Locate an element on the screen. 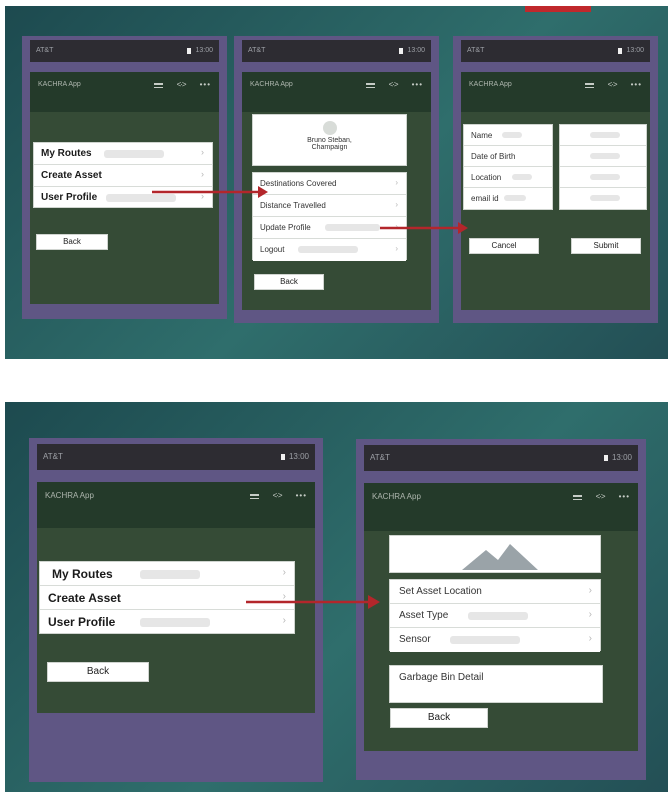 The height and width of the screenshot is (799, 672). menu-item-label: Set Asset Location is located at coordinates (440, 591).